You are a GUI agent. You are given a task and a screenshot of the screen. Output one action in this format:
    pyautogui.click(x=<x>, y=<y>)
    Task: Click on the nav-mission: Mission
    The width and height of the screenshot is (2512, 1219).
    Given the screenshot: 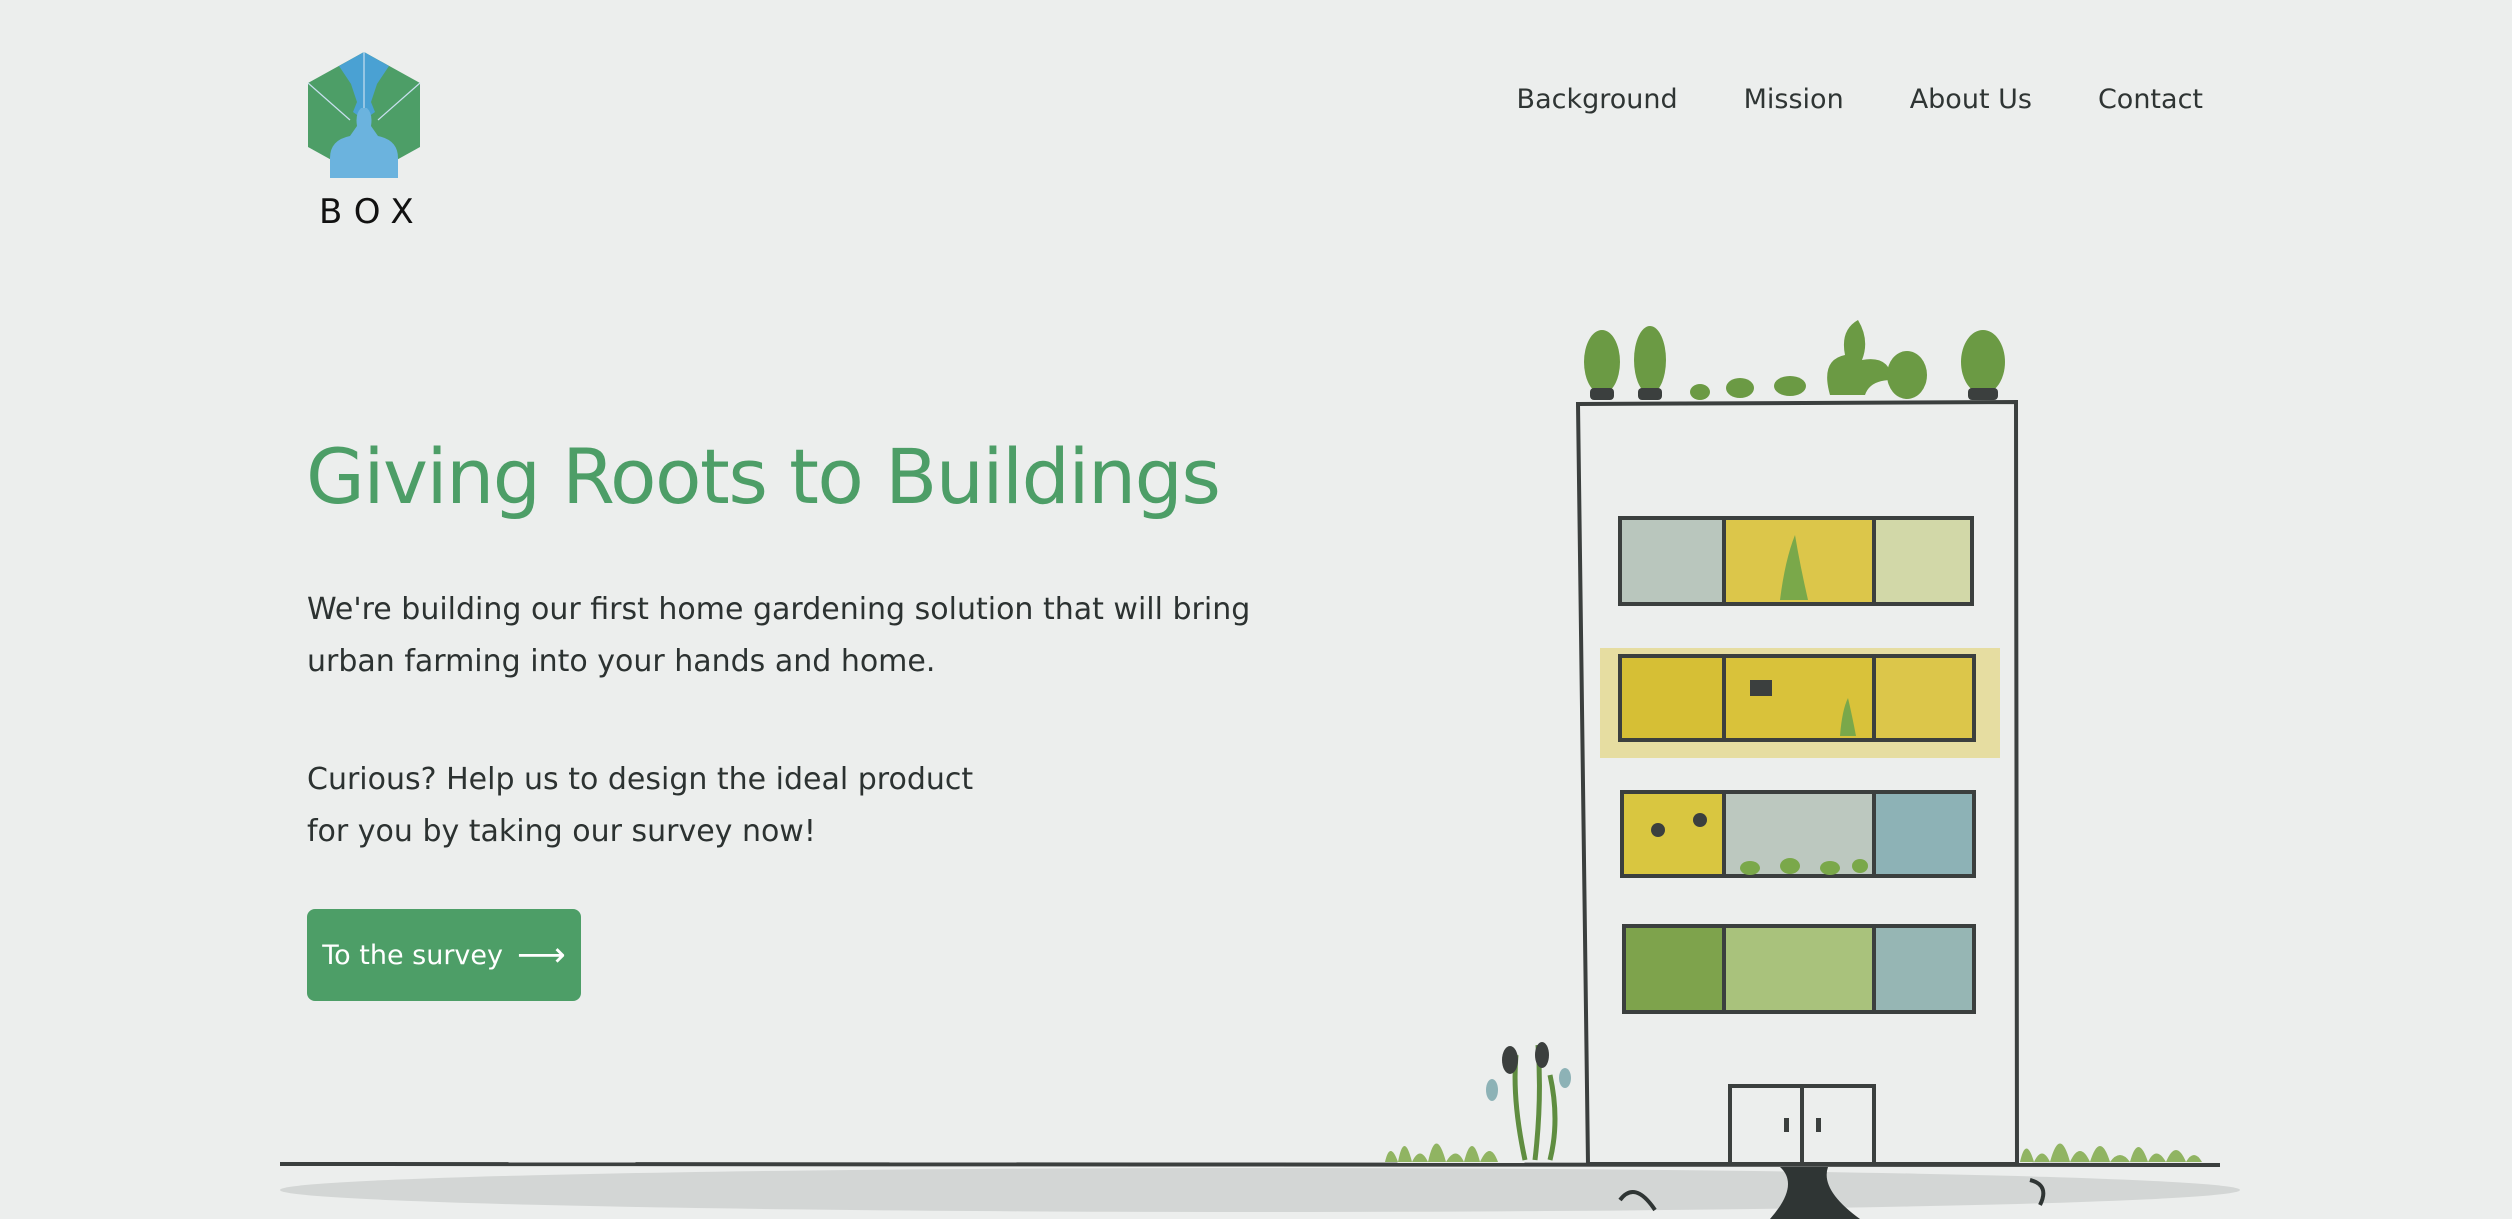 What is the action you would take?
    pyautogui.click(x=1794, y=99)
    